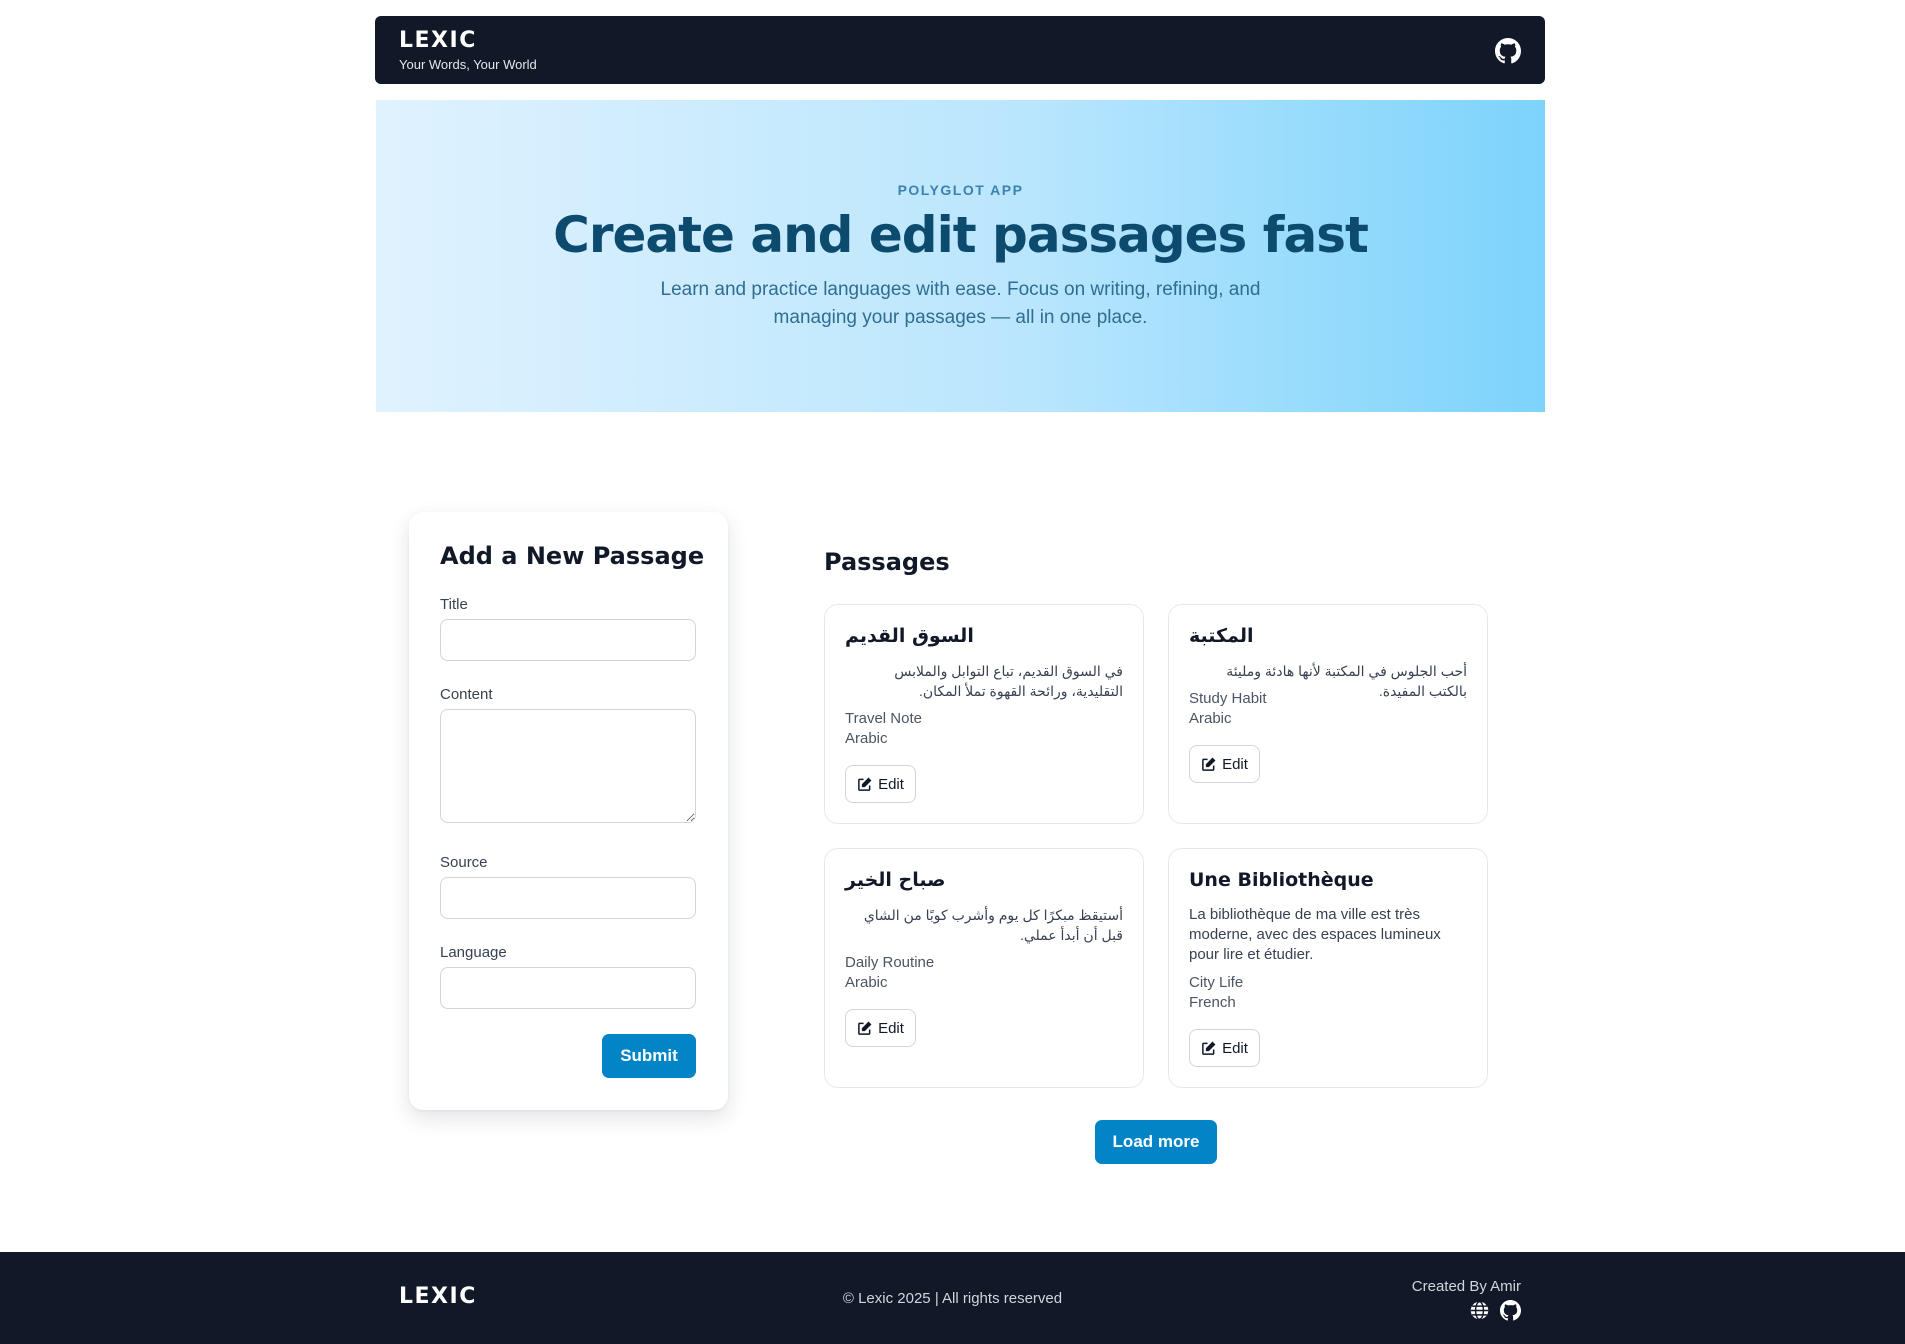 The width and height of the screenshot is (1905, 1344). Describe the element at coordinates (960, 190) in the screenshot. I see `hero-eyebrow: POLYGLOT APP` at that location.